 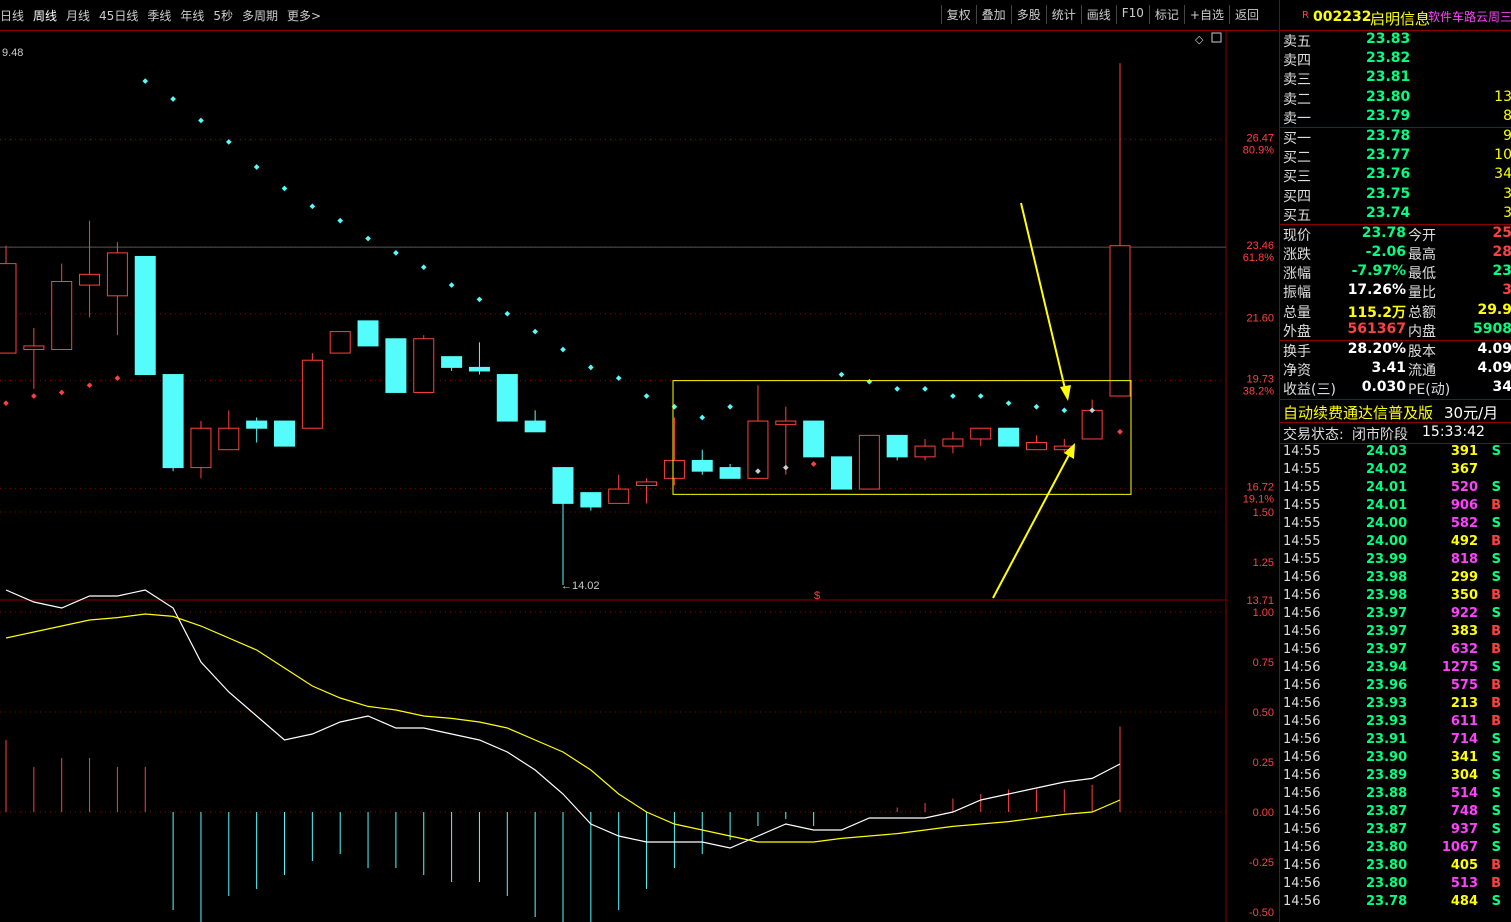 What do you see at coordinates (1388, 368) in the screenshot?
I see `fundamental-v1: 3.41` at bounding box center [1388, 368].